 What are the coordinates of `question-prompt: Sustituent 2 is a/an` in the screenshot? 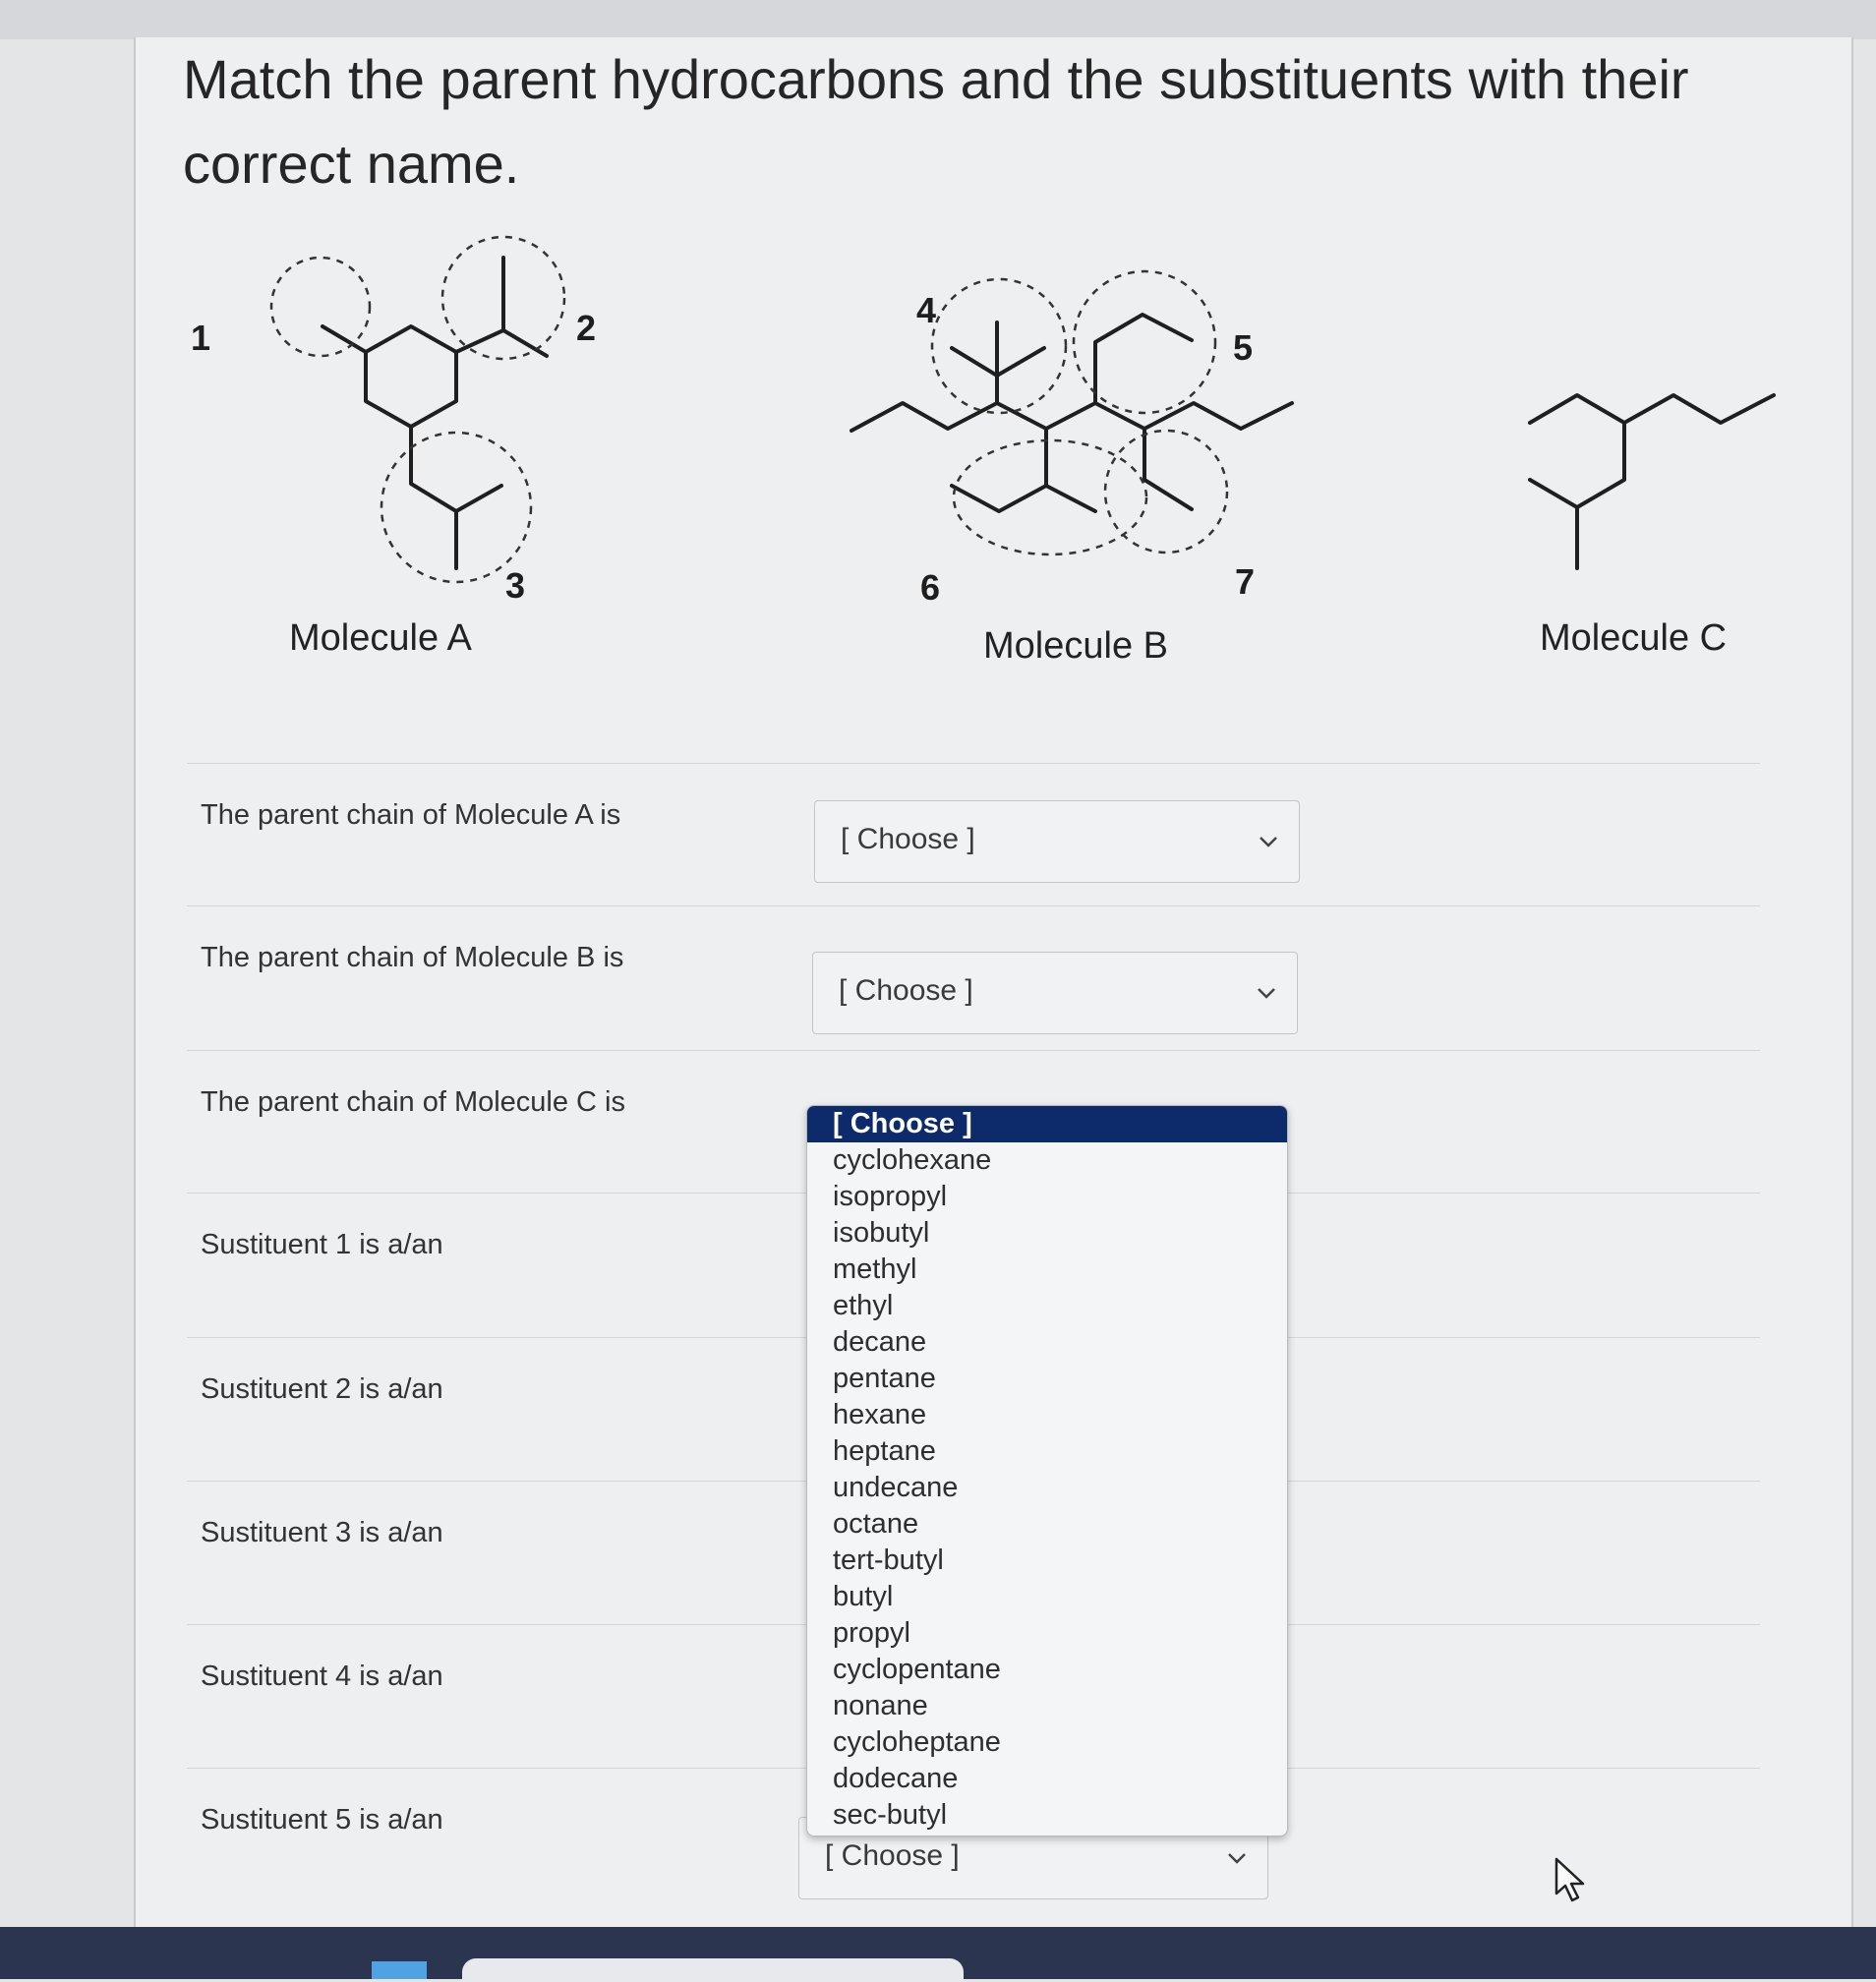 It's located at (322, 1389).